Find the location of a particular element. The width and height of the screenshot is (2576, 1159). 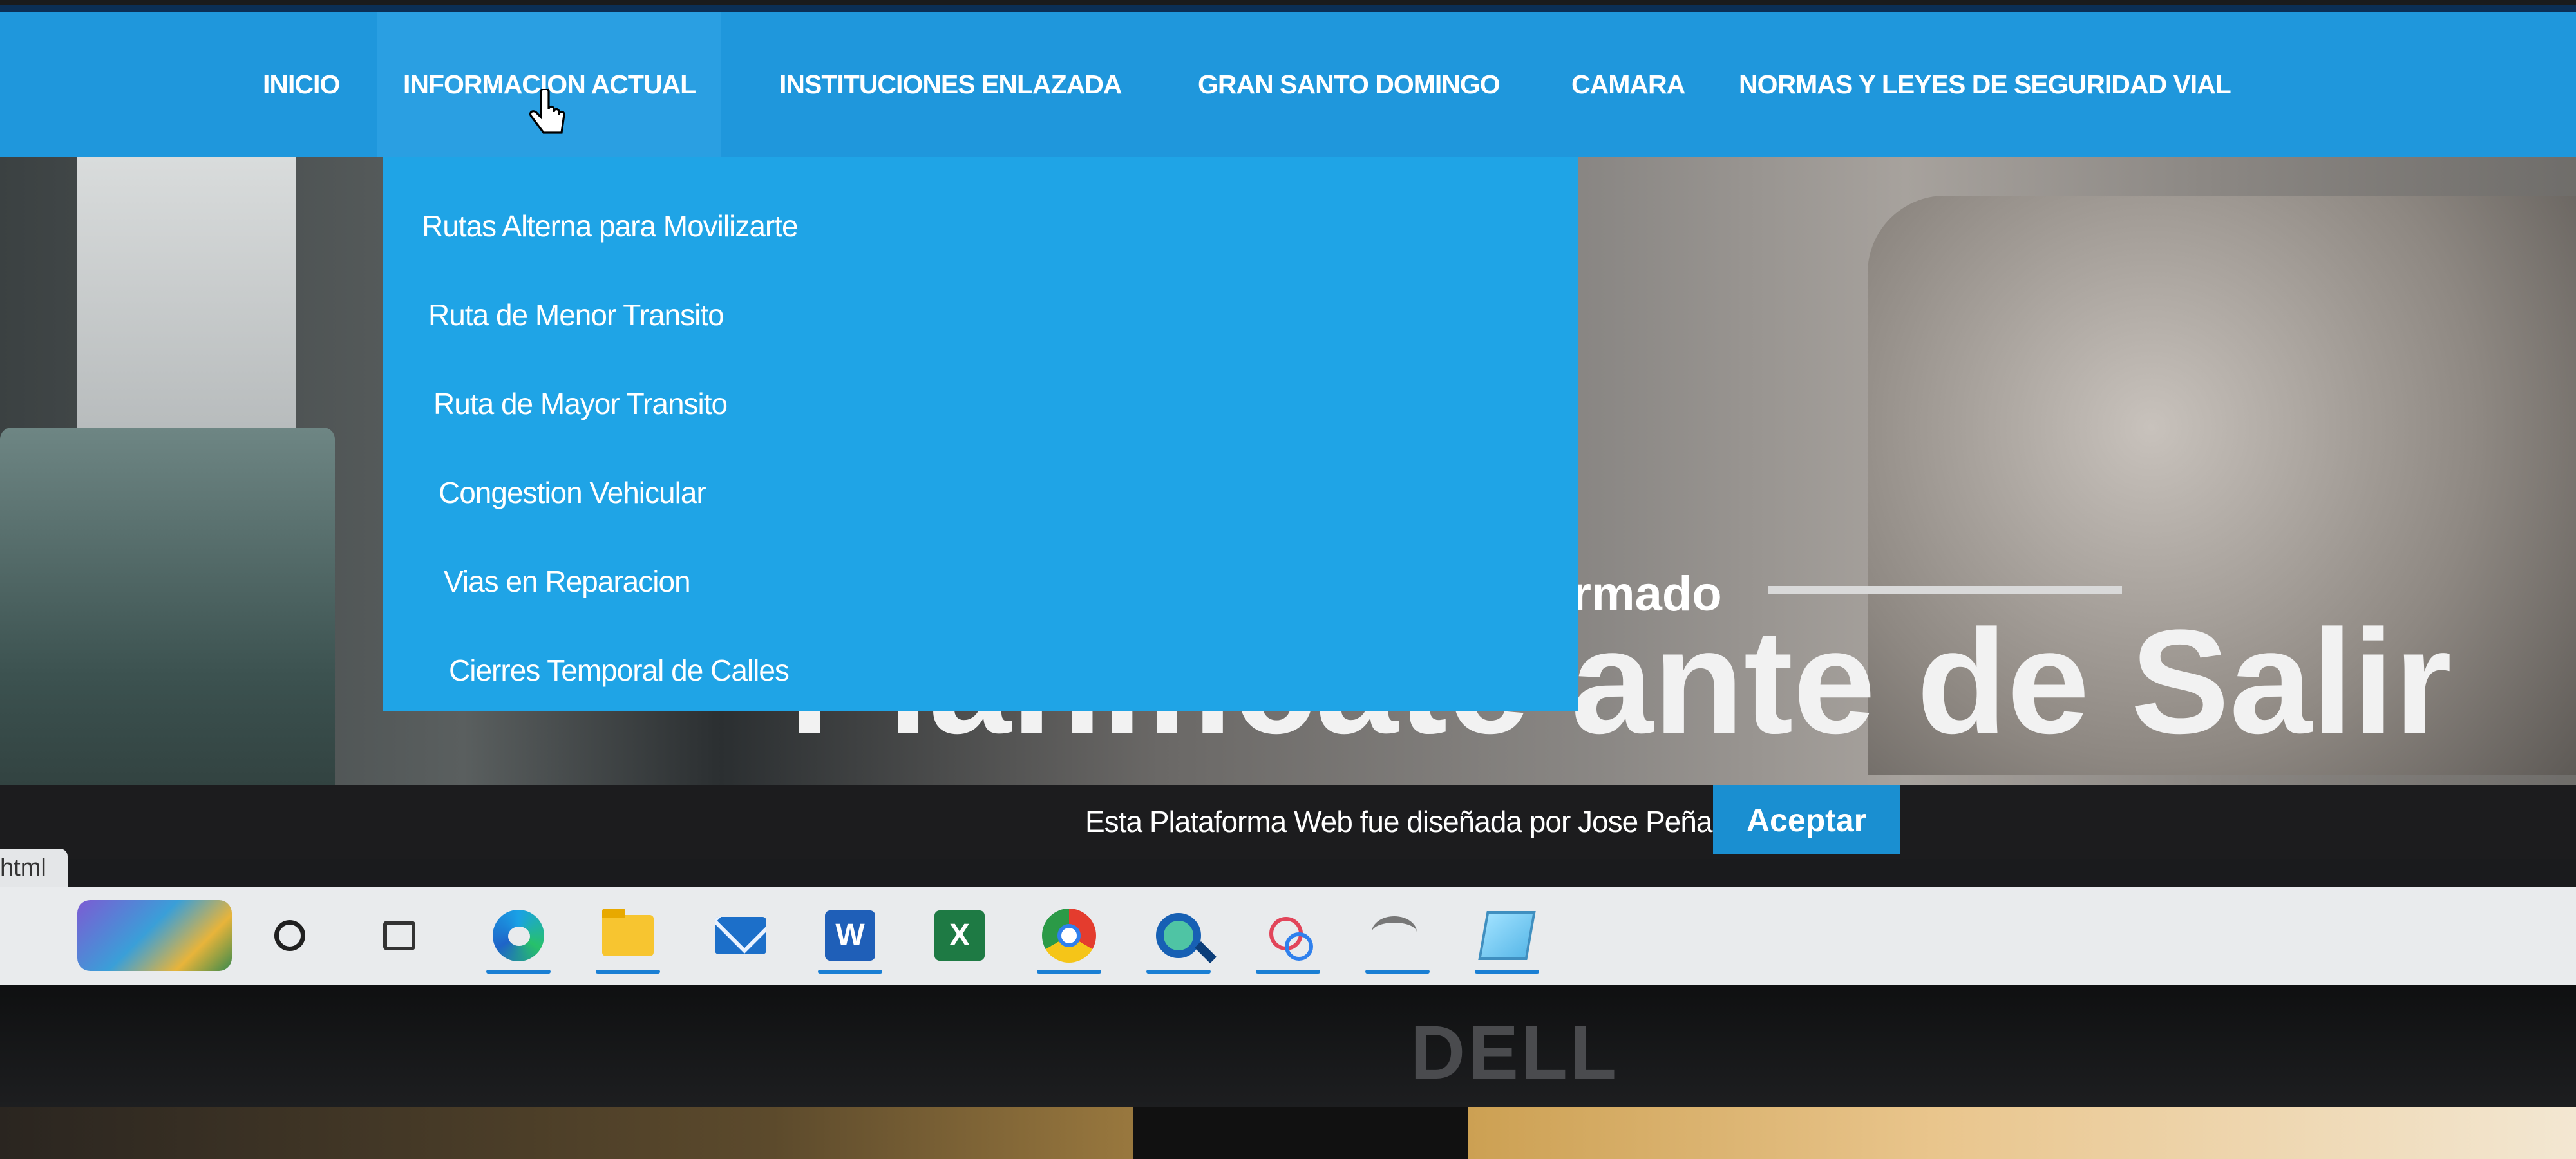

snipping-tool-button is located at coordinates (1288, 937).